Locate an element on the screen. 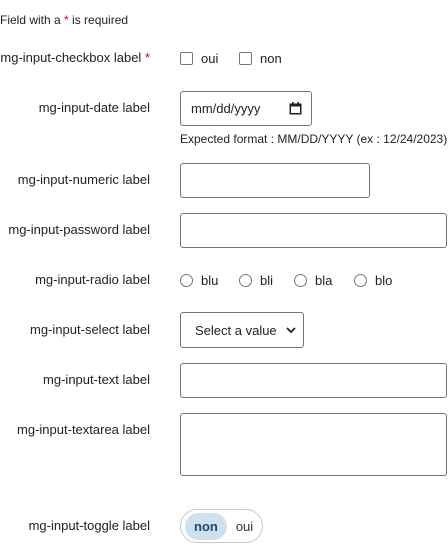 The width and height of the screenshot is (448, 559). textarea-field-label: mg-input-textarea label is located at coordinates (83, 429).